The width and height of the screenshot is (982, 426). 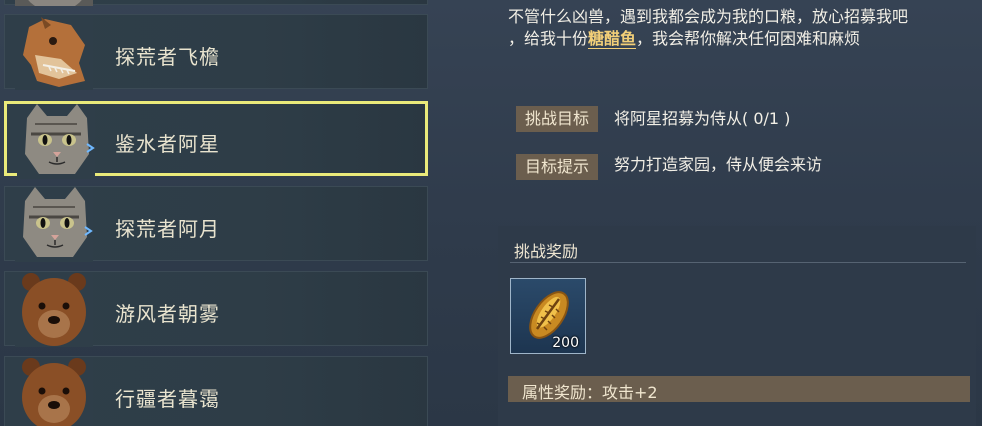 What do you see at coordinates (718, 164) in the screenshot?
I see `hint-text: 努力打造家园，侍从便会来访` at bounding box center [718, 164].